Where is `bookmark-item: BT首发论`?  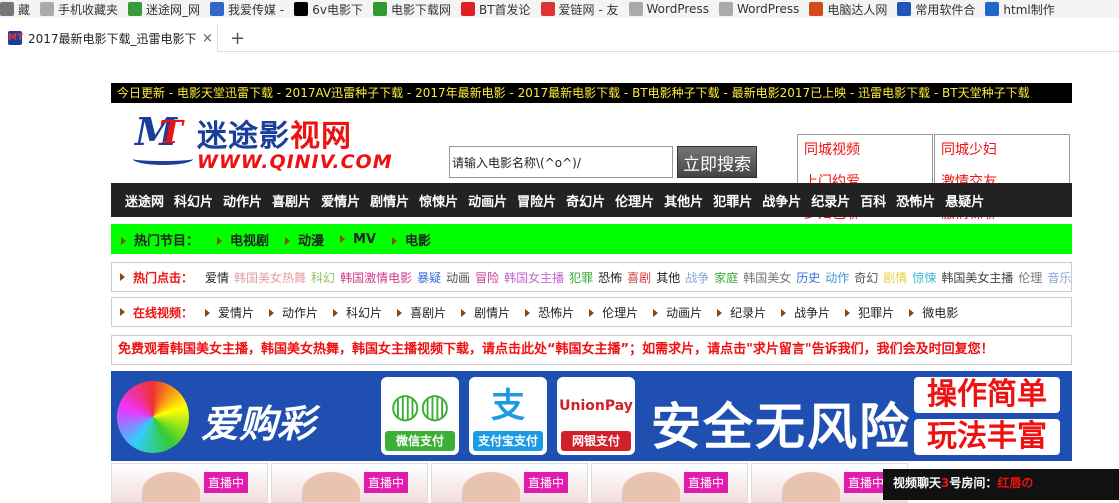 bookmark-item: BT首发论 is located at coordinates (495, 9).